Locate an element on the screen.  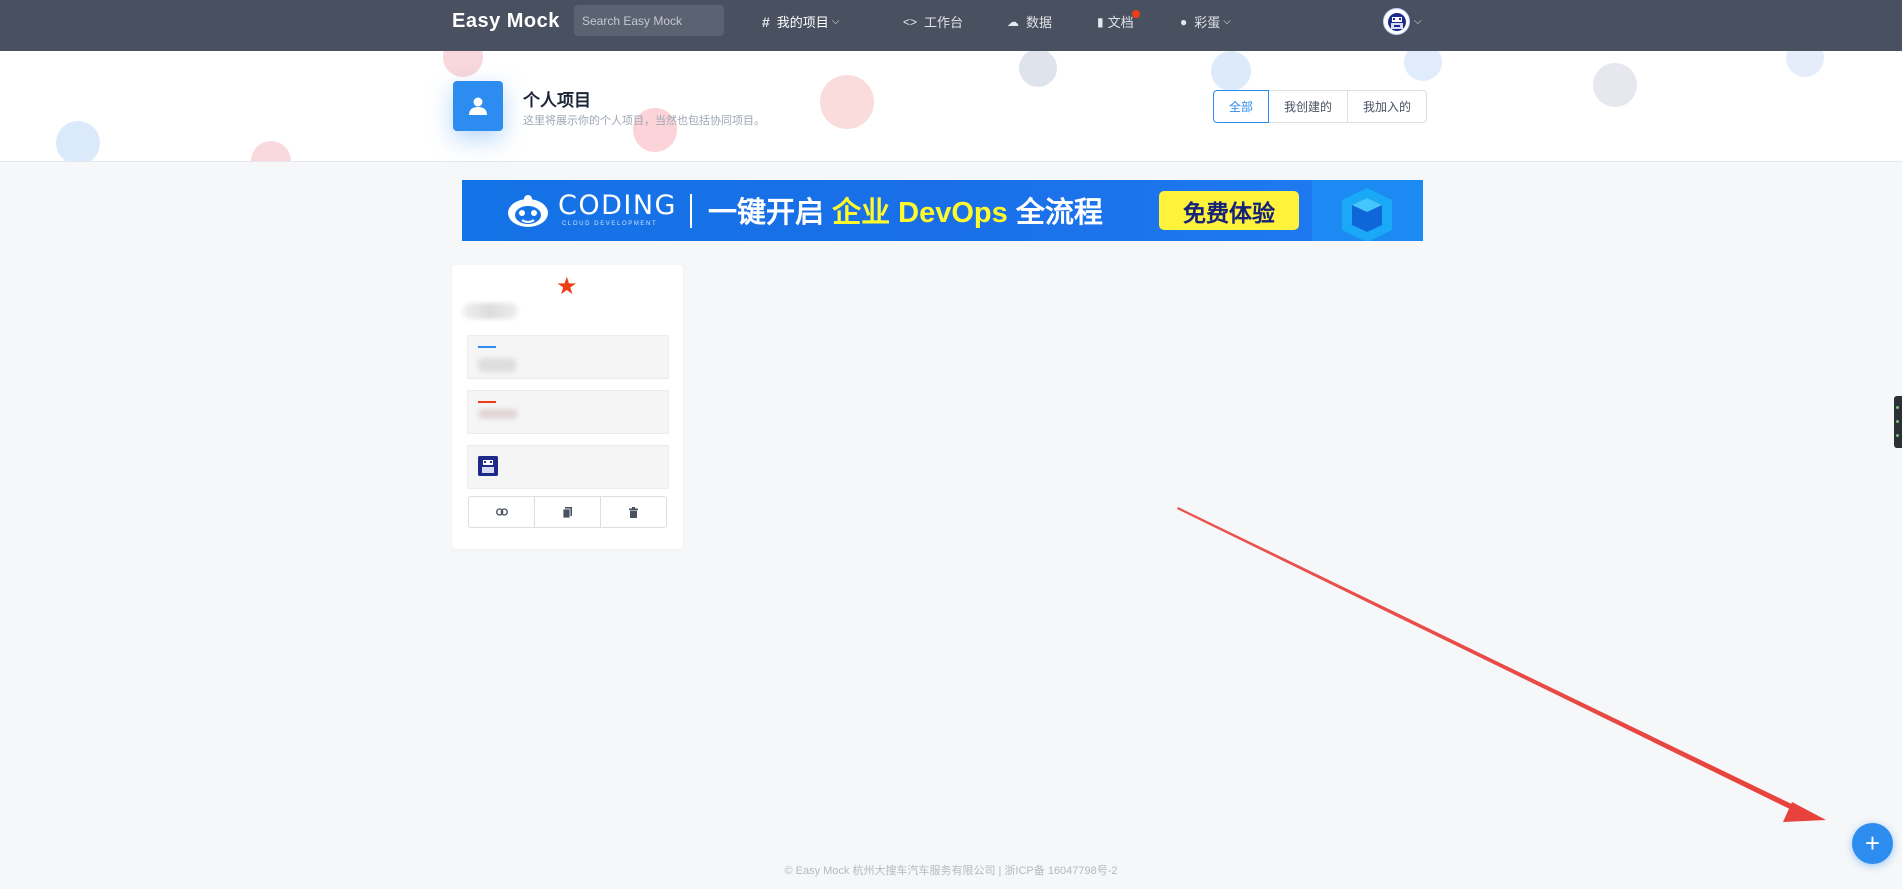
notification-dot is located at coordinates (1135, 14).